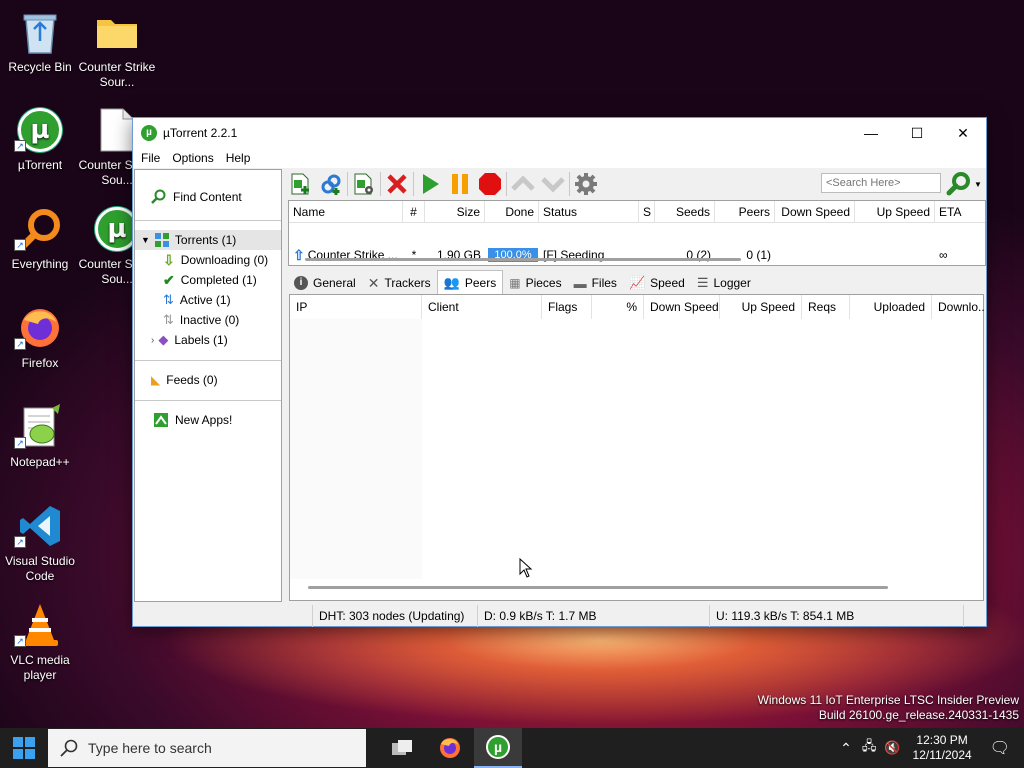 The width and height of the screenshot is (1024, 768). Describe the element at coordinates (470, 282) in the screenshot. I see `tab-peers: 👥 Peers` at that location.